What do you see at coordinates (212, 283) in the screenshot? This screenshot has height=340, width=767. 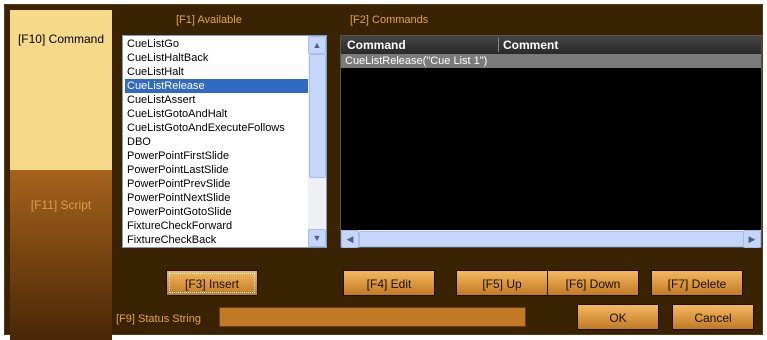 I see `insert-button: [F3] Insert` at bounding box center [212, 283].